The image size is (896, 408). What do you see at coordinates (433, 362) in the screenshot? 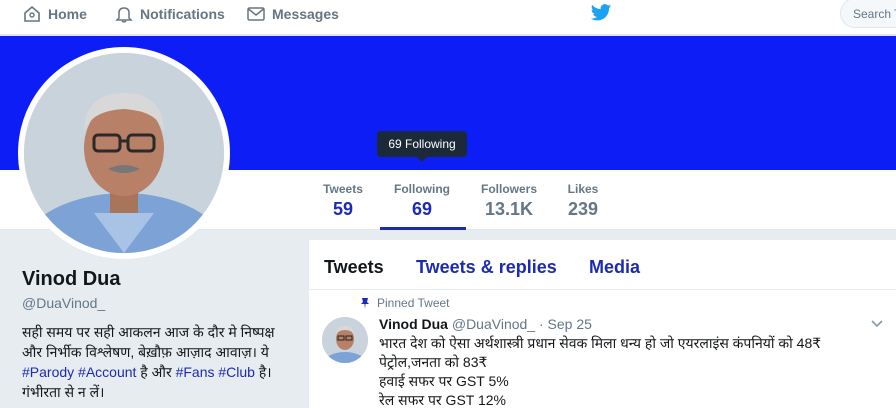
I see `tweet-line-2: पेट्रोल,जनता को 83₹` at bounding box center [433, 362].